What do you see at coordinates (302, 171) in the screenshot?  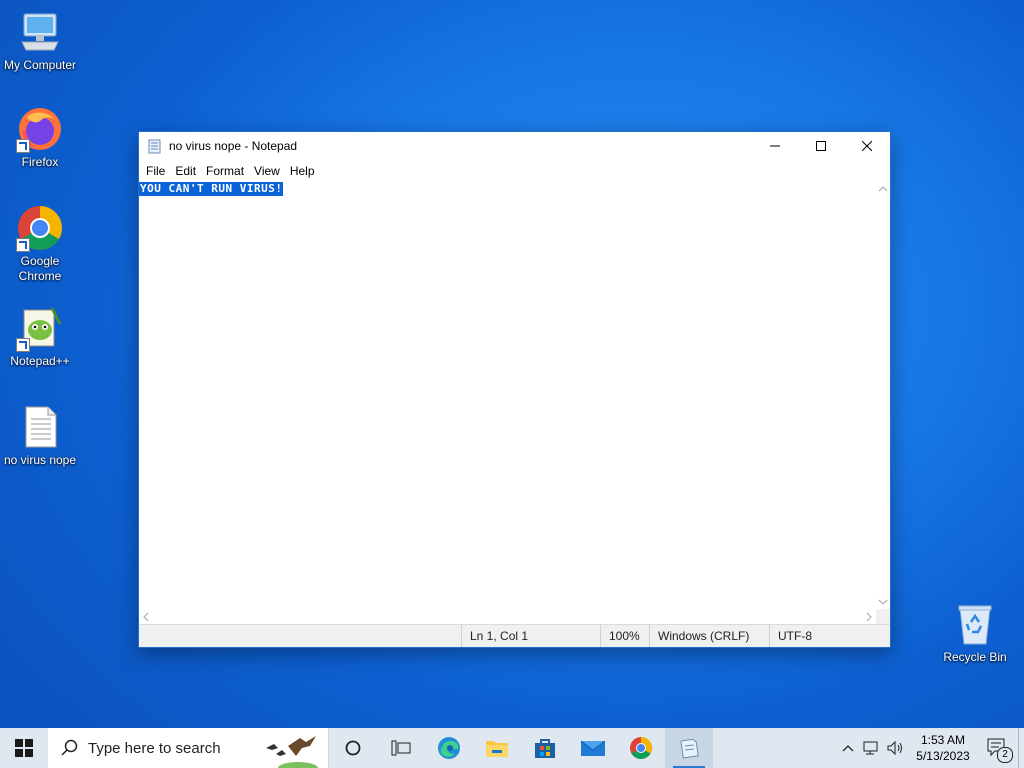 I see `menu-help: Help` at bounding box center [302, 171].